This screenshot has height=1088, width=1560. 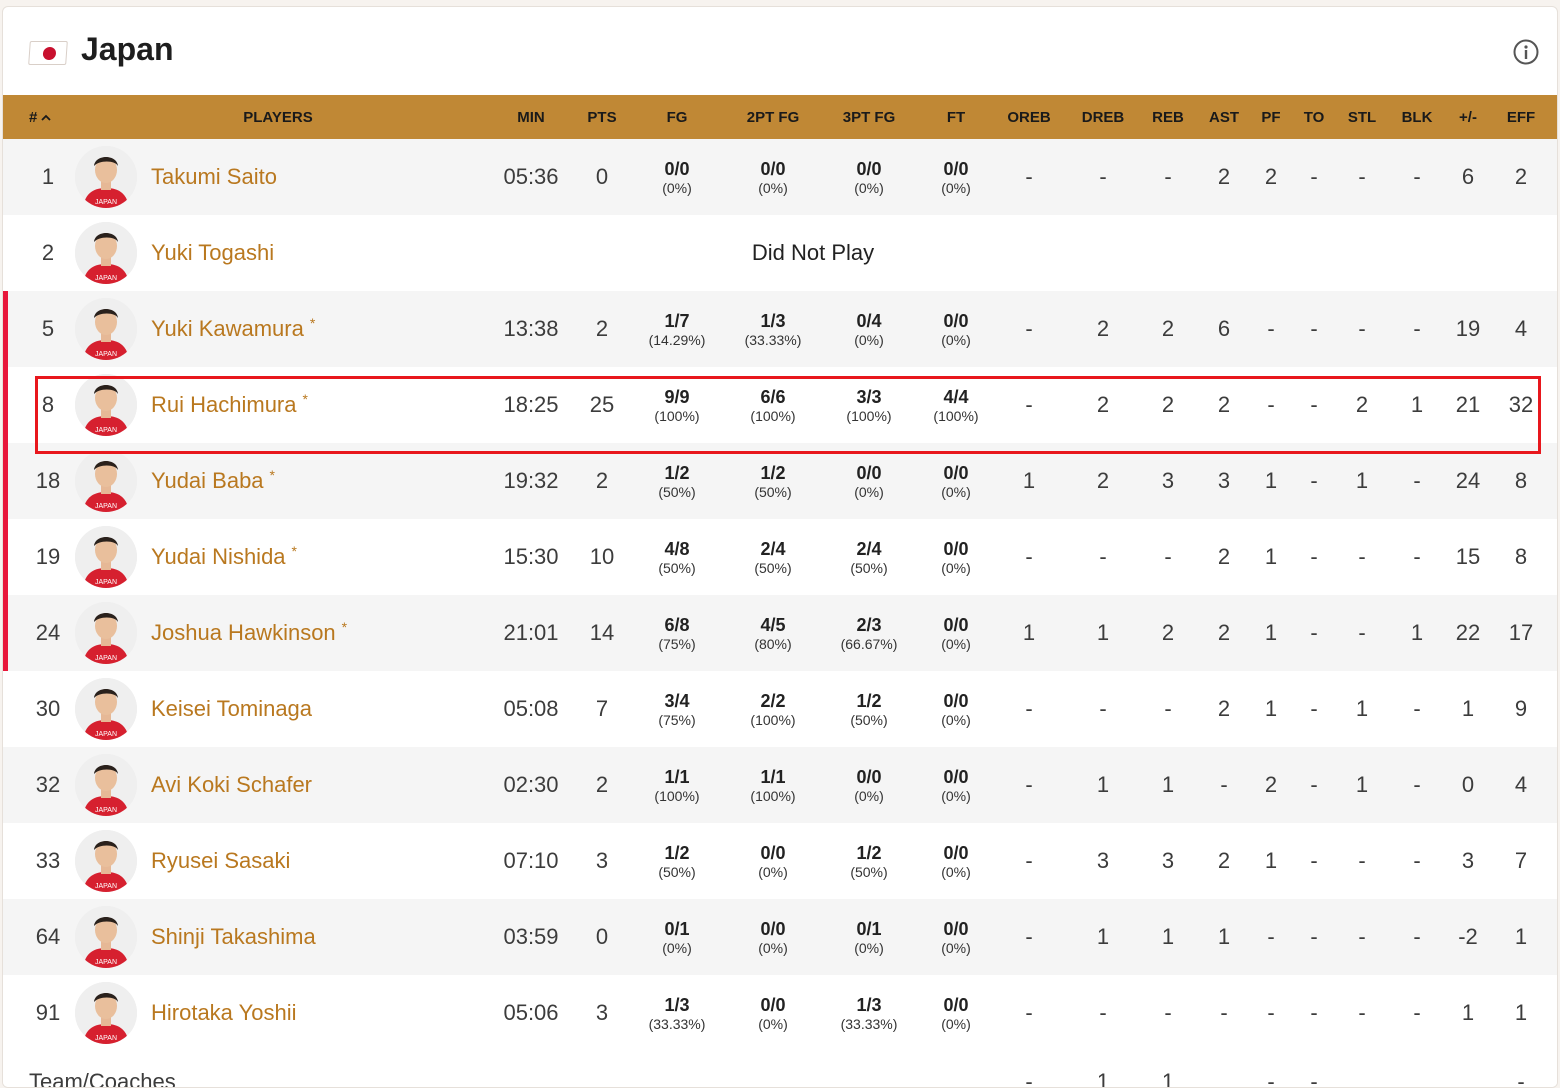 I want to click on stat-pm: 15, so click(x=1468, y=556).